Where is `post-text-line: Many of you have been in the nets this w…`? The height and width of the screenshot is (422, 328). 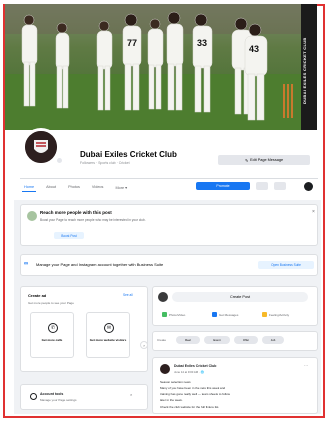 post-text-line: Many of you have been in the nets this w… is located at coordinates (193, 388).